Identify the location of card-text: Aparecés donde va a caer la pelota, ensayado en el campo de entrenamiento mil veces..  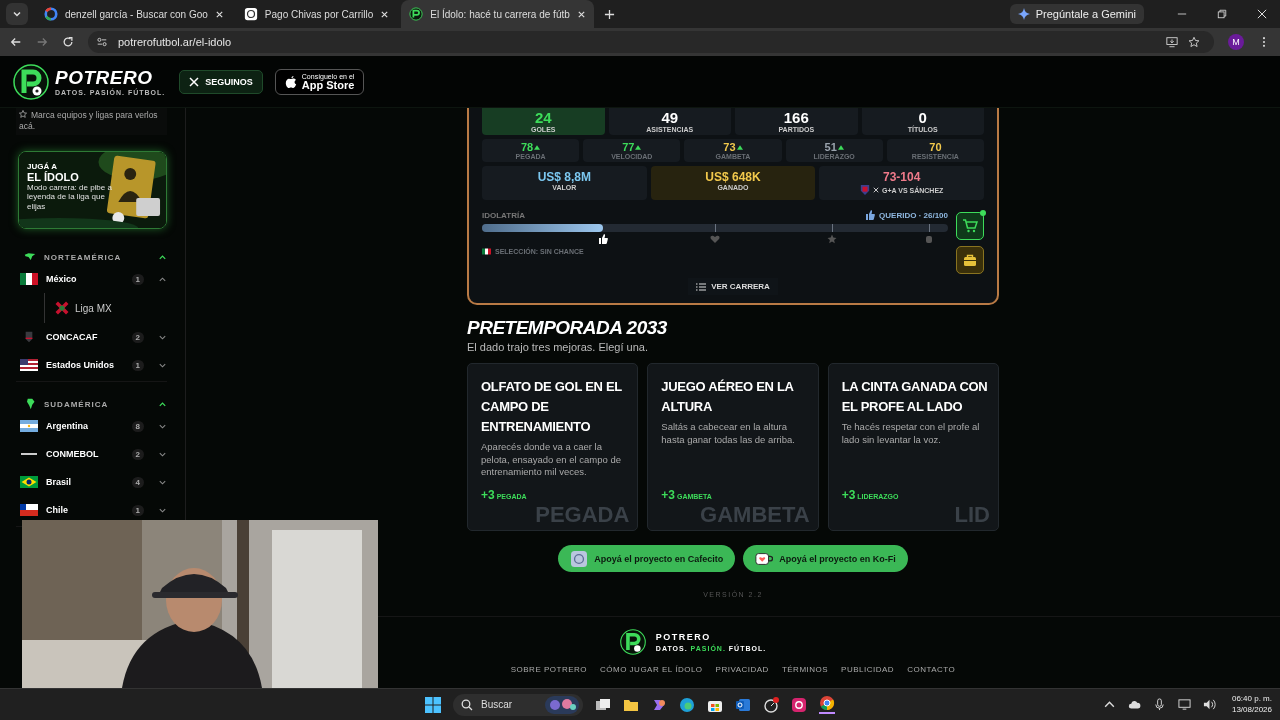
(551, 460).